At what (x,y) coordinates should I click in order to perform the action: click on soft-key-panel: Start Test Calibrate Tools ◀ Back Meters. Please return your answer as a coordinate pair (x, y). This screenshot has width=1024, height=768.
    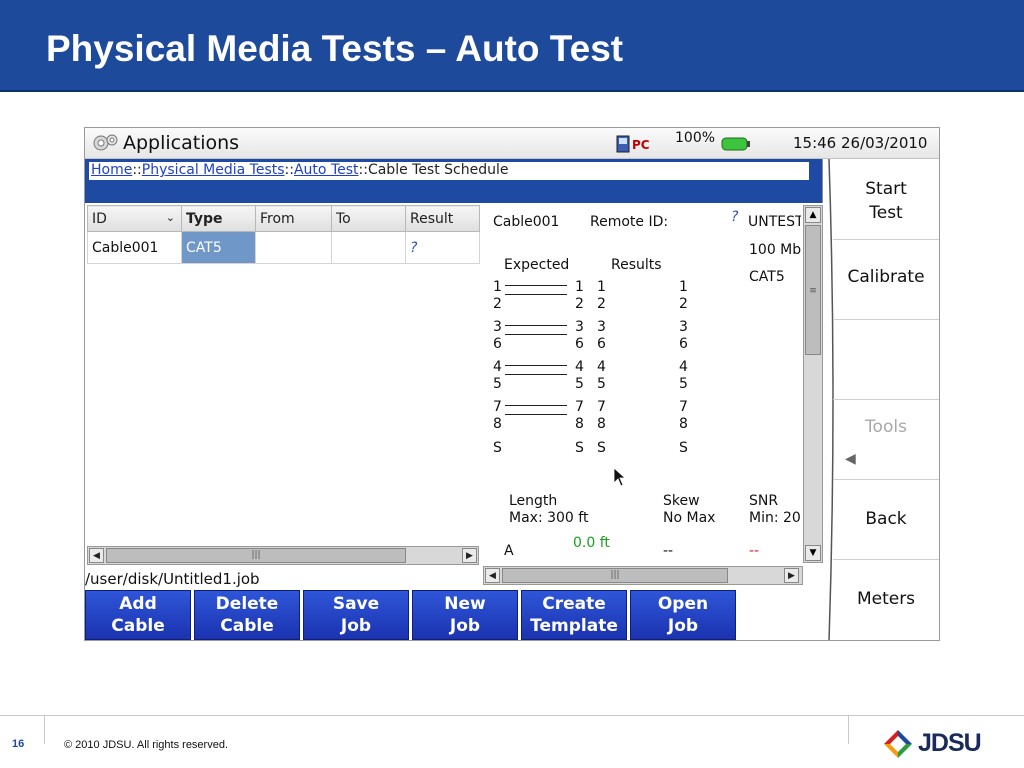
    Looking at the image, I should click on (882, 399).